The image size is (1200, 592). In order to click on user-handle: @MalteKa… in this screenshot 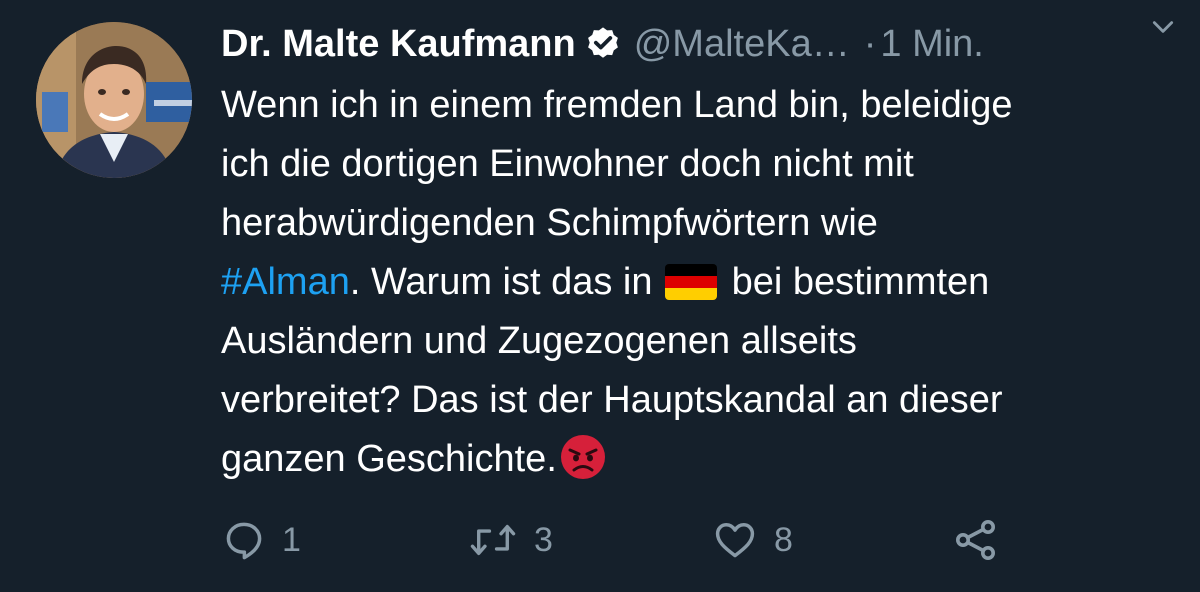, I will do `click(742, 44)`.